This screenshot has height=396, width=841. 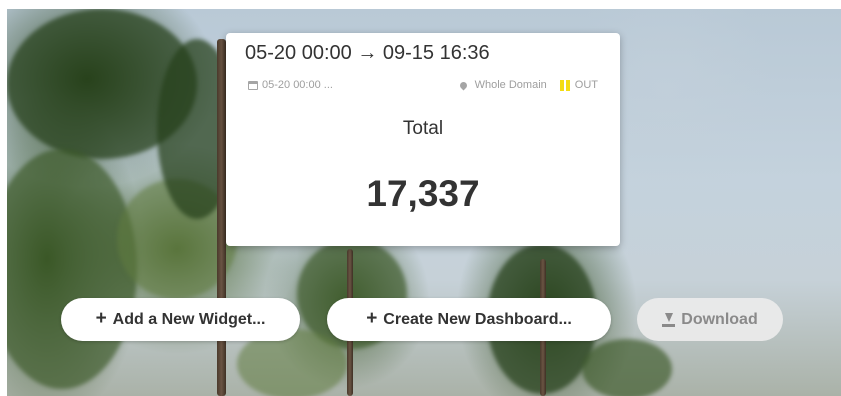 What do you see at coordinates (463, 85) in the screenshot?
I see `map-marker-icon` at bounding box center [463, 85].